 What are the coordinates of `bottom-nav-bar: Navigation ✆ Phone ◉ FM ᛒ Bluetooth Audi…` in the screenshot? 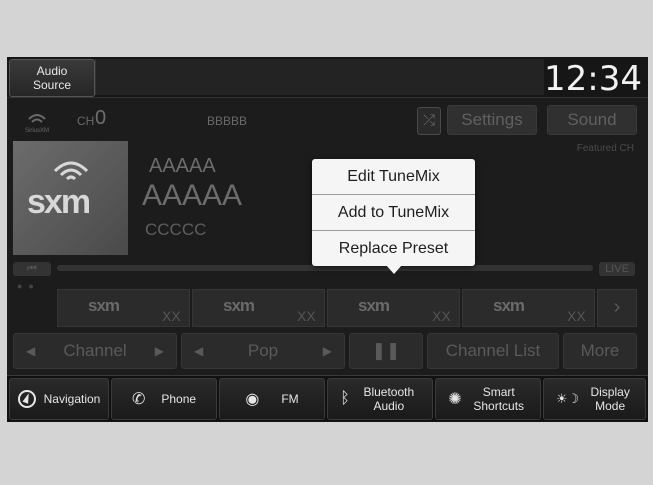 It's located at (327, 398).